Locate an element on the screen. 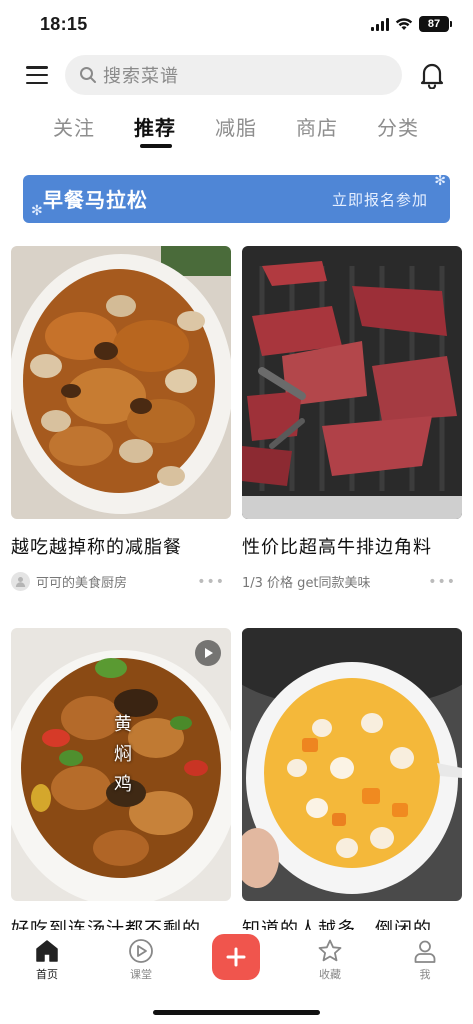  status-icons: 87 is located at coordinates (411, 24).